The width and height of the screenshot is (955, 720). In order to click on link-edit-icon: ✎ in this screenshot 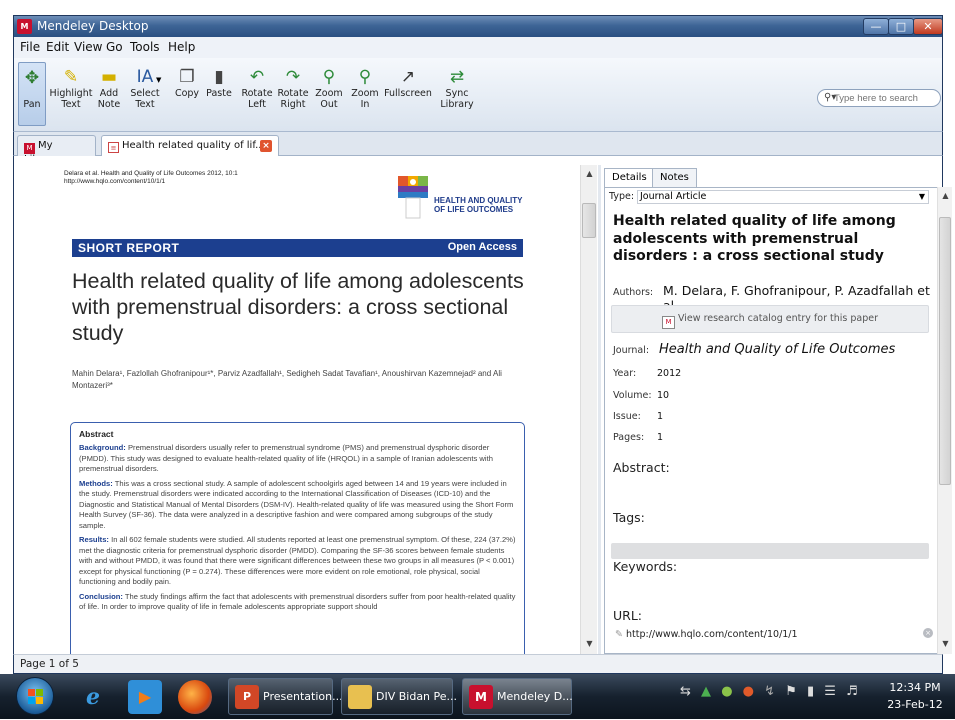, I will do `click(619, 634)`.